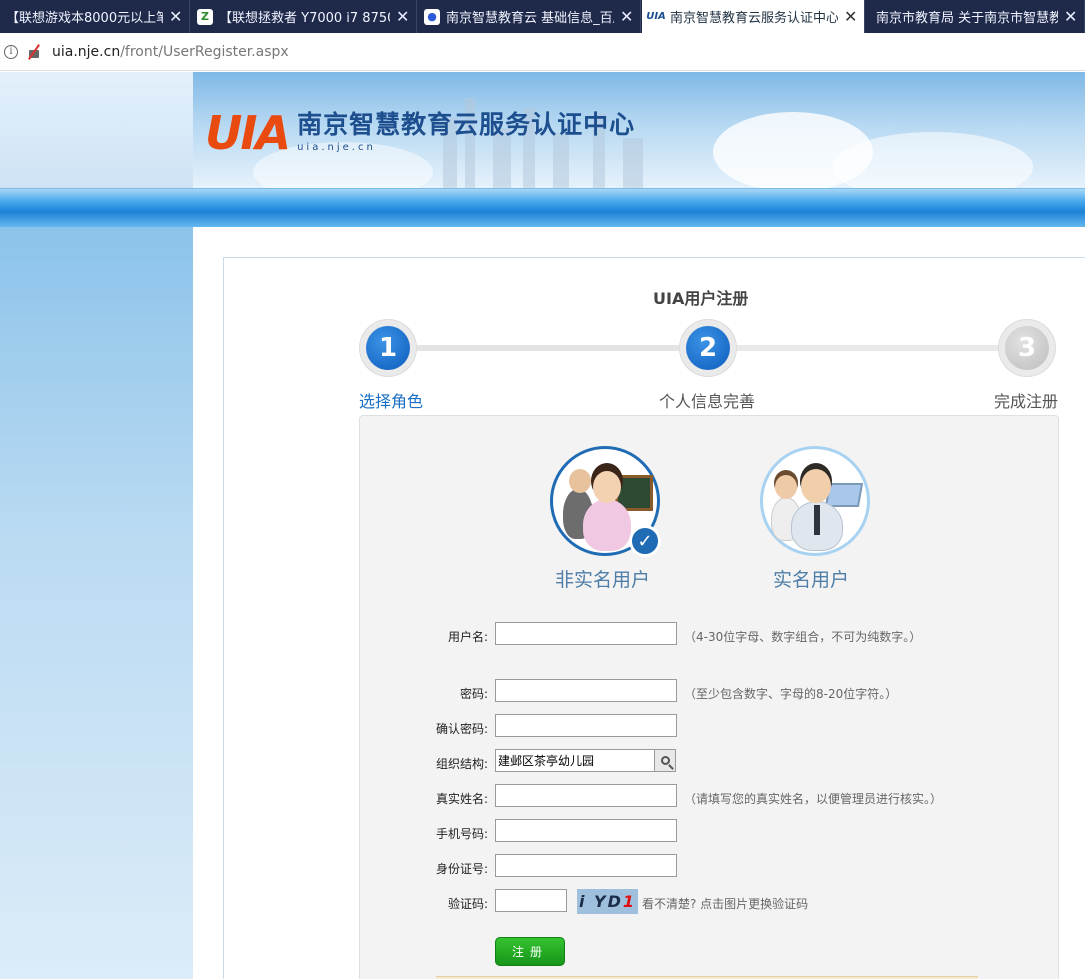  Describe the element at coordinates (542, 207) in the screenshot. I see `nav-bar` at that location.